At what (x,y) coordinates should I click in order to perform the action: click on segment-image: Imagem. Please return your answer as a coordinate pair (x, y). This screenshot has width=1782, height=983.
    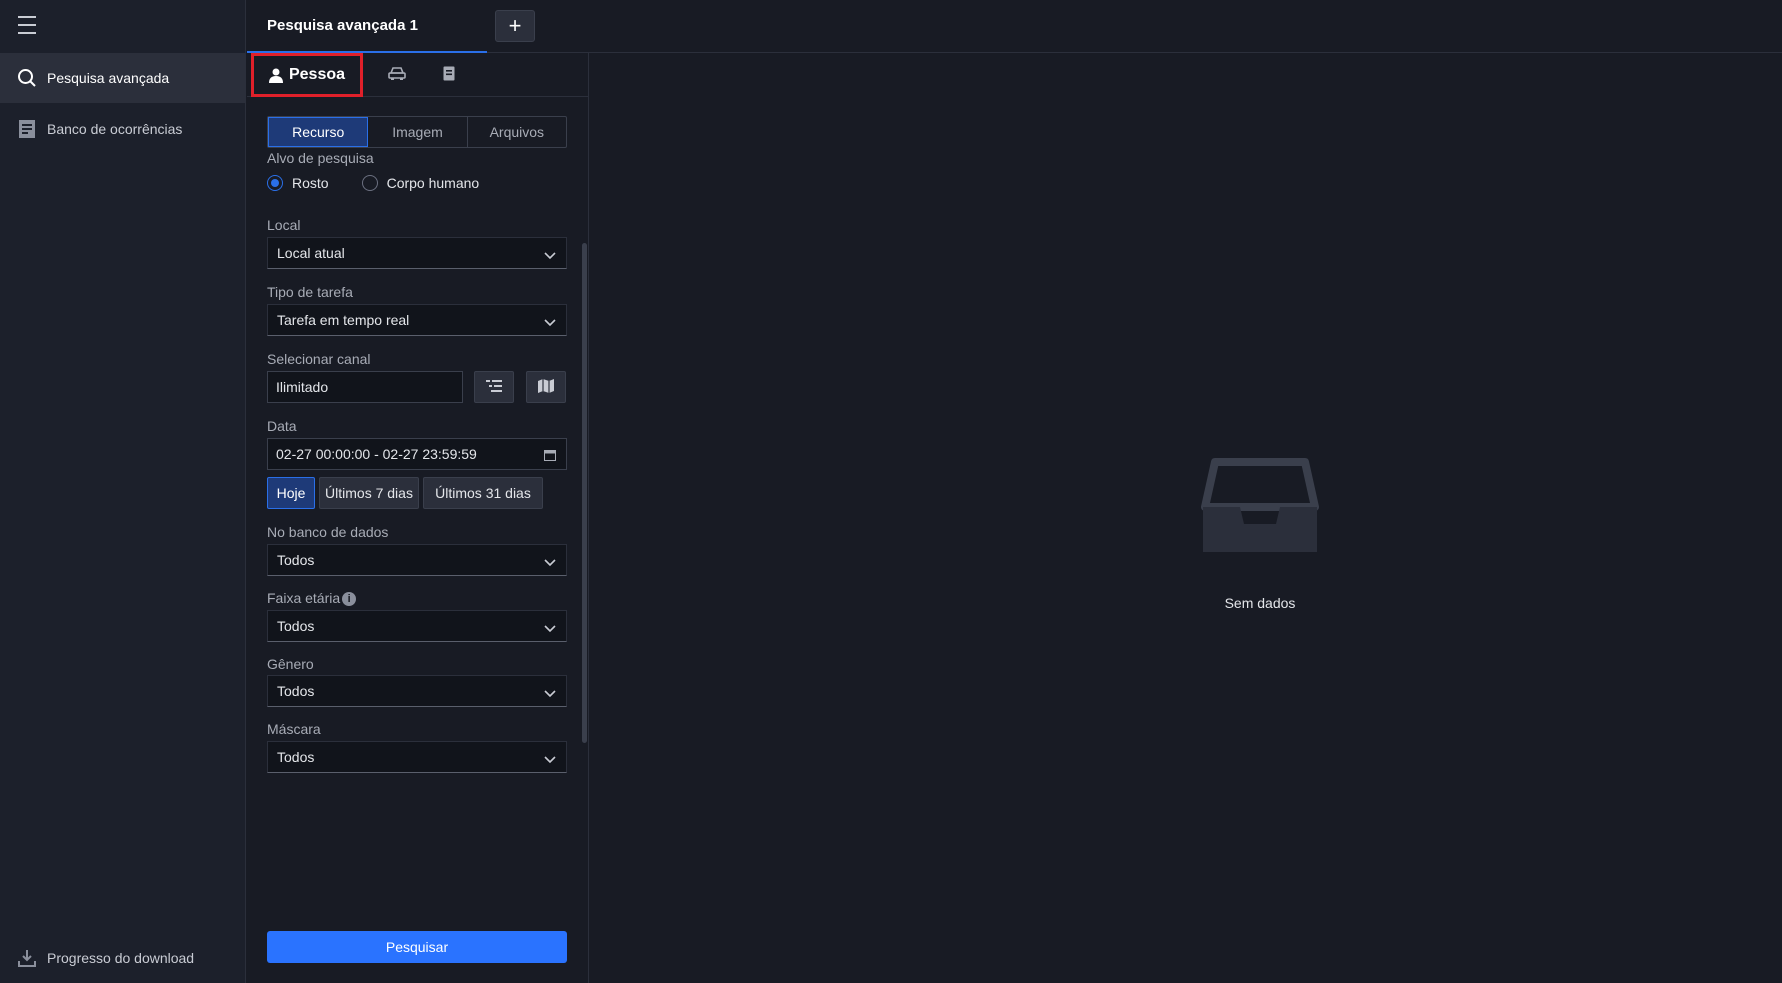
    Looking at the image, I should click on (418, 132).